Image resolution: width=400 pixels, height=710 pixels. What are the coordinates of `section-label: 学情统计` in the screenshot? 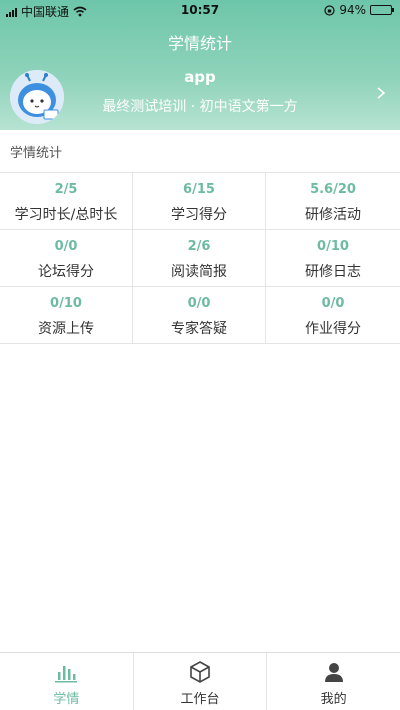 It's located at (36, 153).